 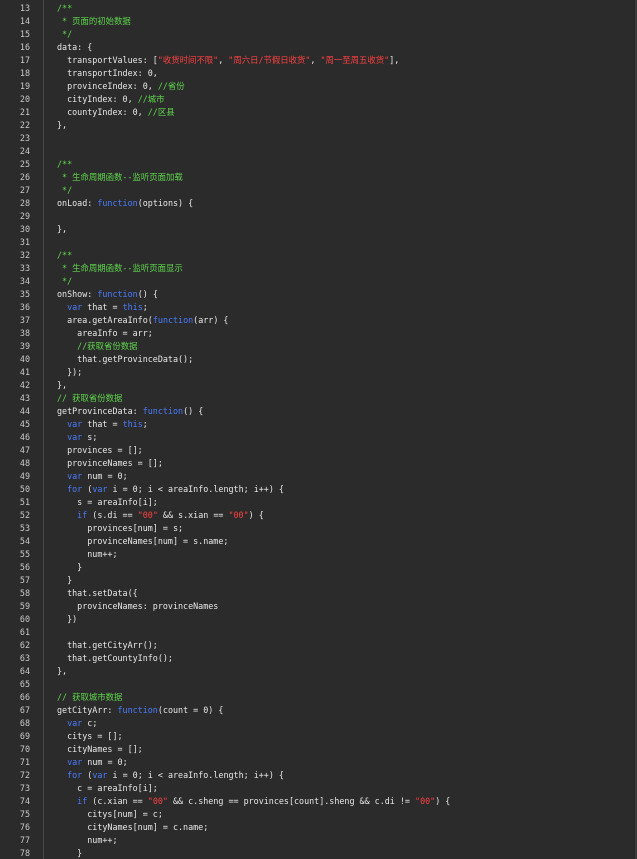 I want to click on code-text: that.setData({, so click(x=84, y=593).